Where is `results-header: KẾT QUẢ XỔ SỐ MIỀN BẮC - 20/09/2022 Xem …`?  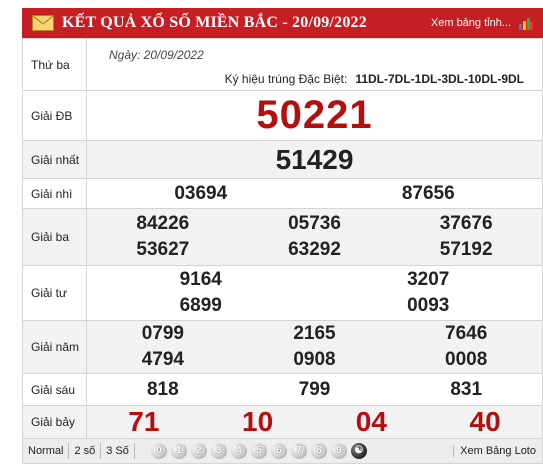
results-header: KẾT QUẢ XỔ SỐ MIỀN BẮC - 20/09/2022 Xem … is located at coordinates (282, 23).